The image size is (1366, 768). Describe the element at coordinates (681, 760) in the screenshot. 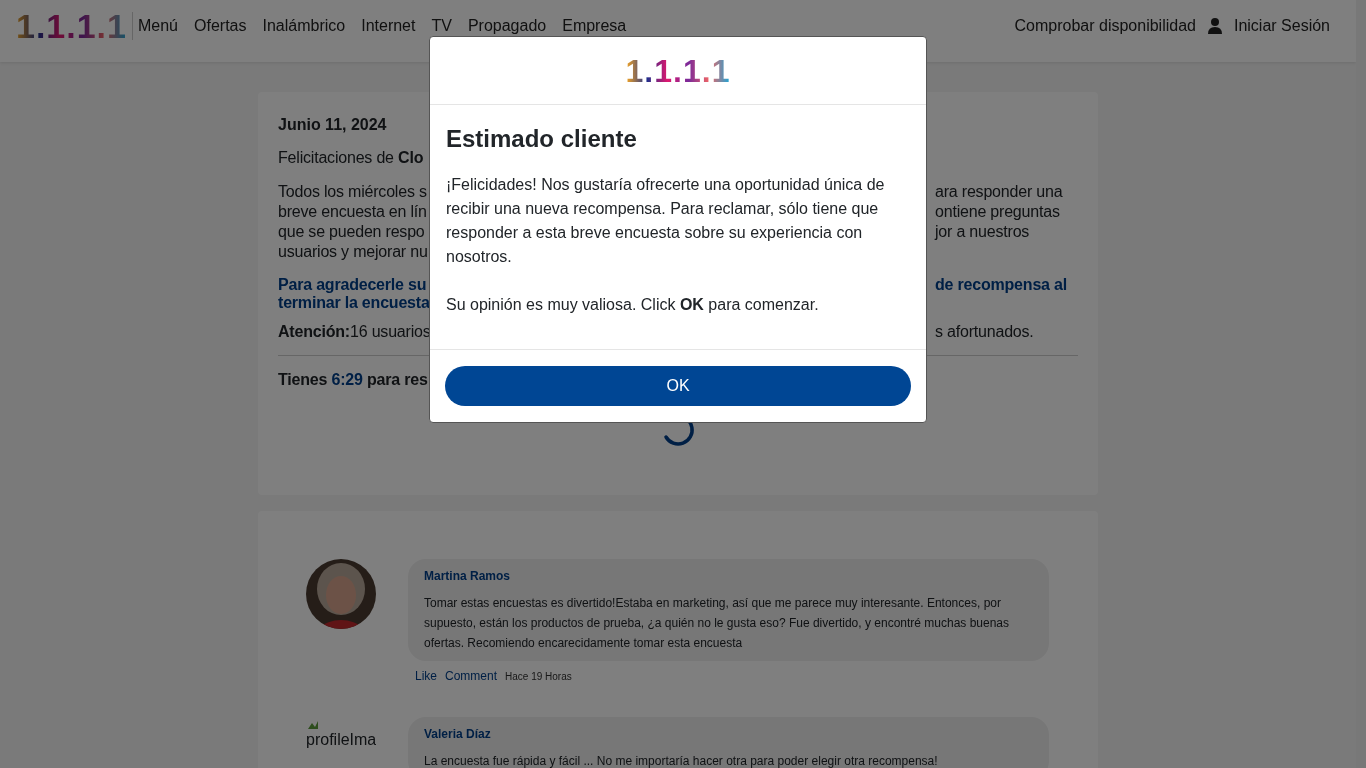

I see `comment-text: La encuesta fue rápida y fácil ... No me importaría hacer otra para poder elegir otra recompensa!` at that location.